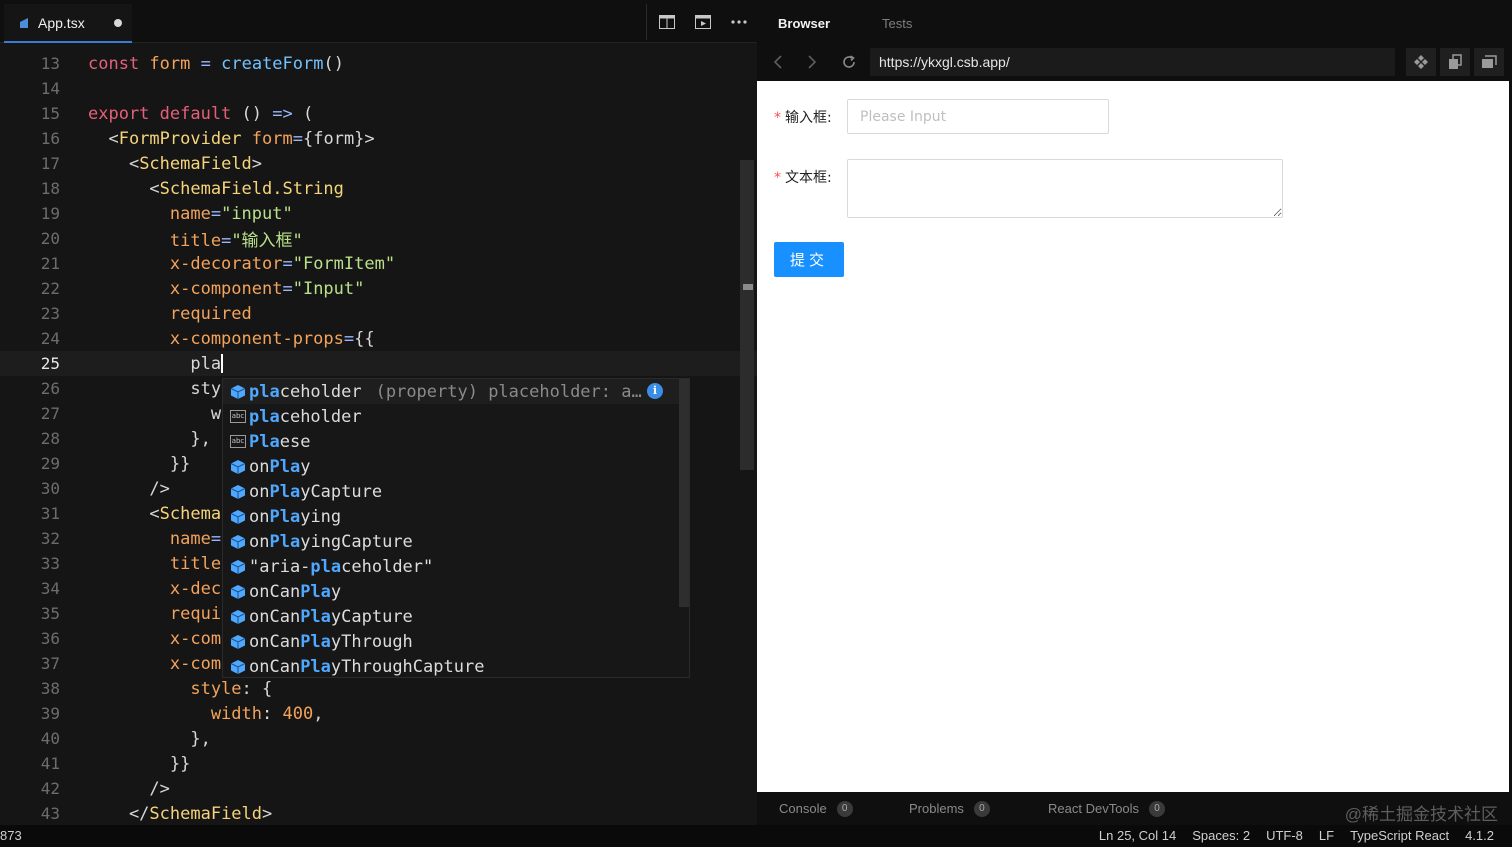 The image size is (1512, 847). I want to click on suggest-item: placeholder (property) placeholder: a… i, so click(451, 391).